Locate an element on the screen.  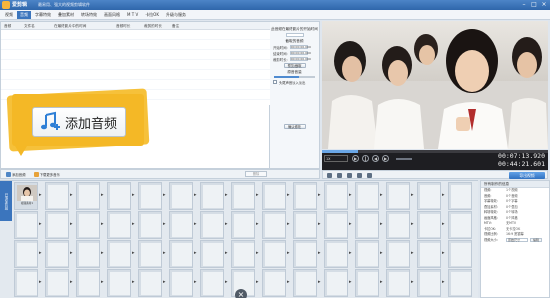
preview-cut-button: 预览/截取 is located at coordinates (294, 65).